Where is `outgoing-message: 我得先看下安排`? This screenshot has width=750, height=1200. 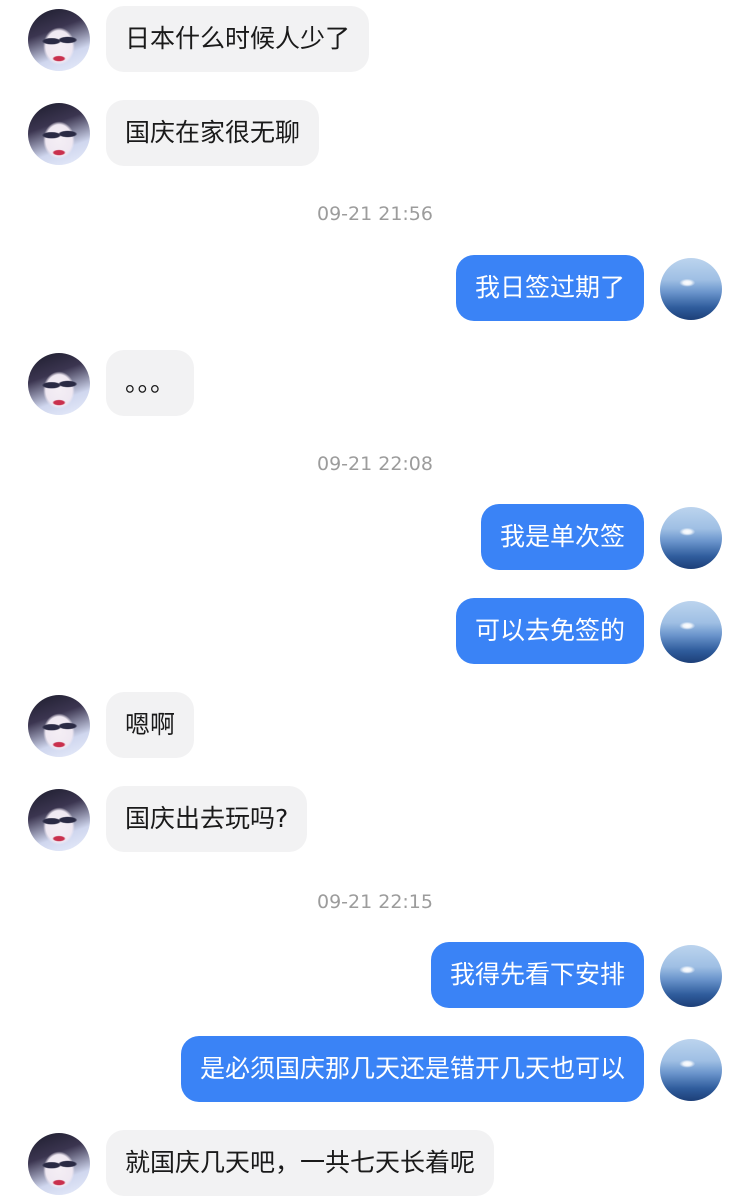
outgoing-message: 我得先看下安排 is located at coordinates (375, 975).